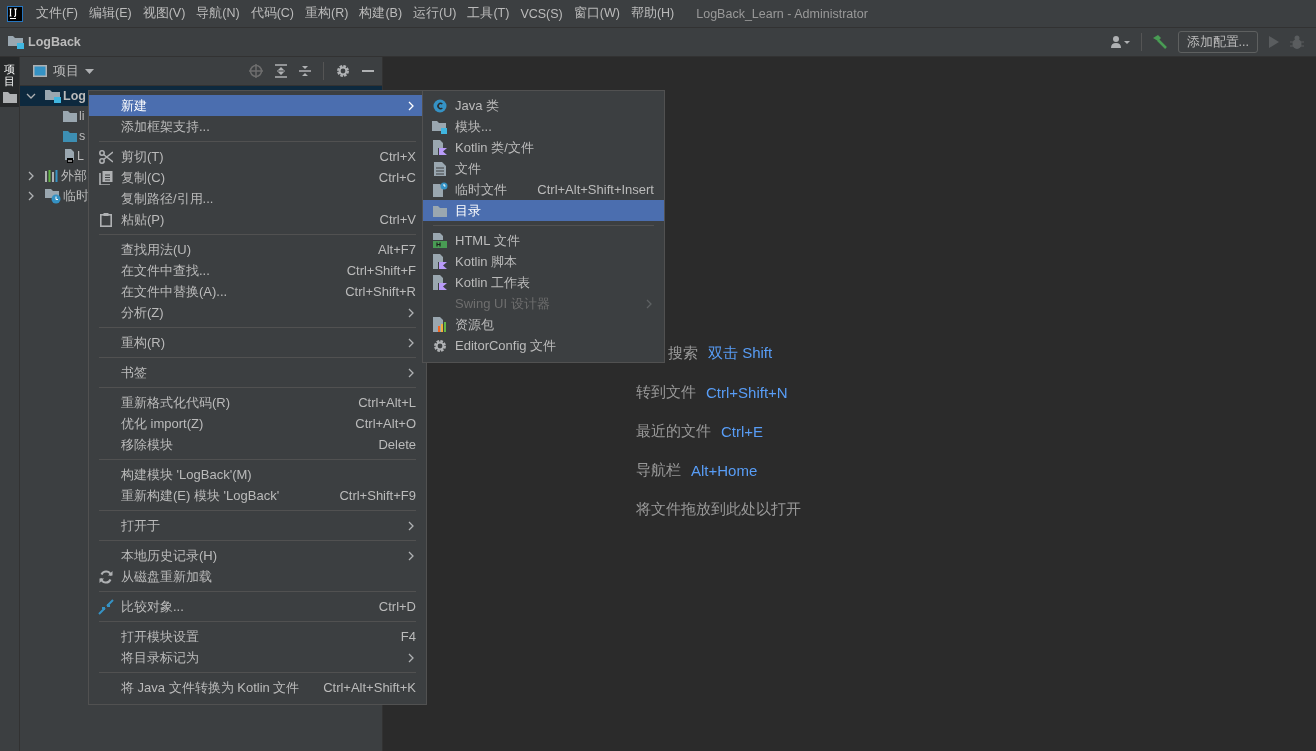 Image resolution: width=1316 pixels, height=751 pixels. Describe the element at coordinates (724, 470) in the screenshot. I see `shortcut-label: Alt+Home` at that location.